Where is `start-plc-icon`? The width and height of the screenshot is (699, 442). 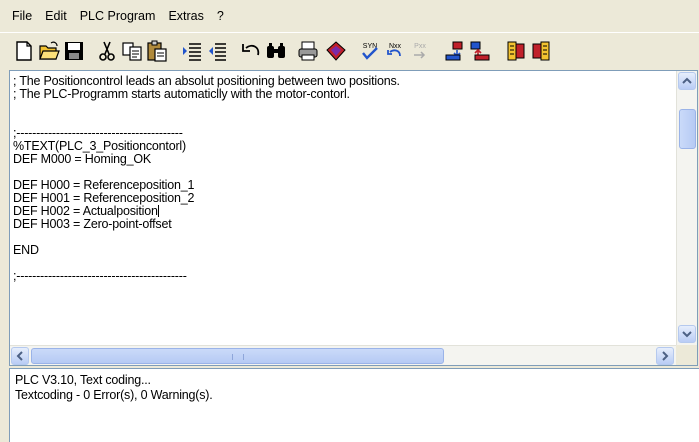 start-plc-icon is located at coordinates (516, 51).